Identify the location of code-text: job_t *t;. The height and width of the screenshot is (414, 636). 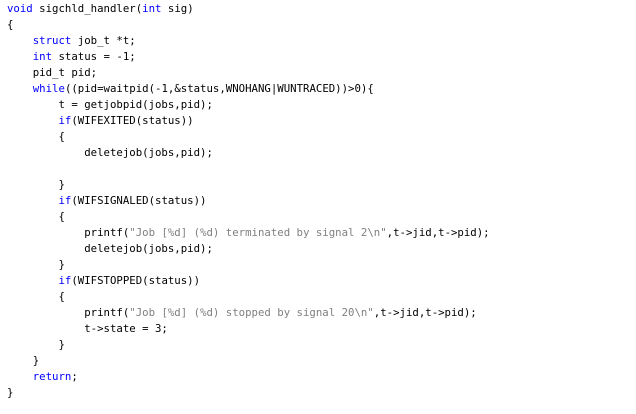
(103, 40).